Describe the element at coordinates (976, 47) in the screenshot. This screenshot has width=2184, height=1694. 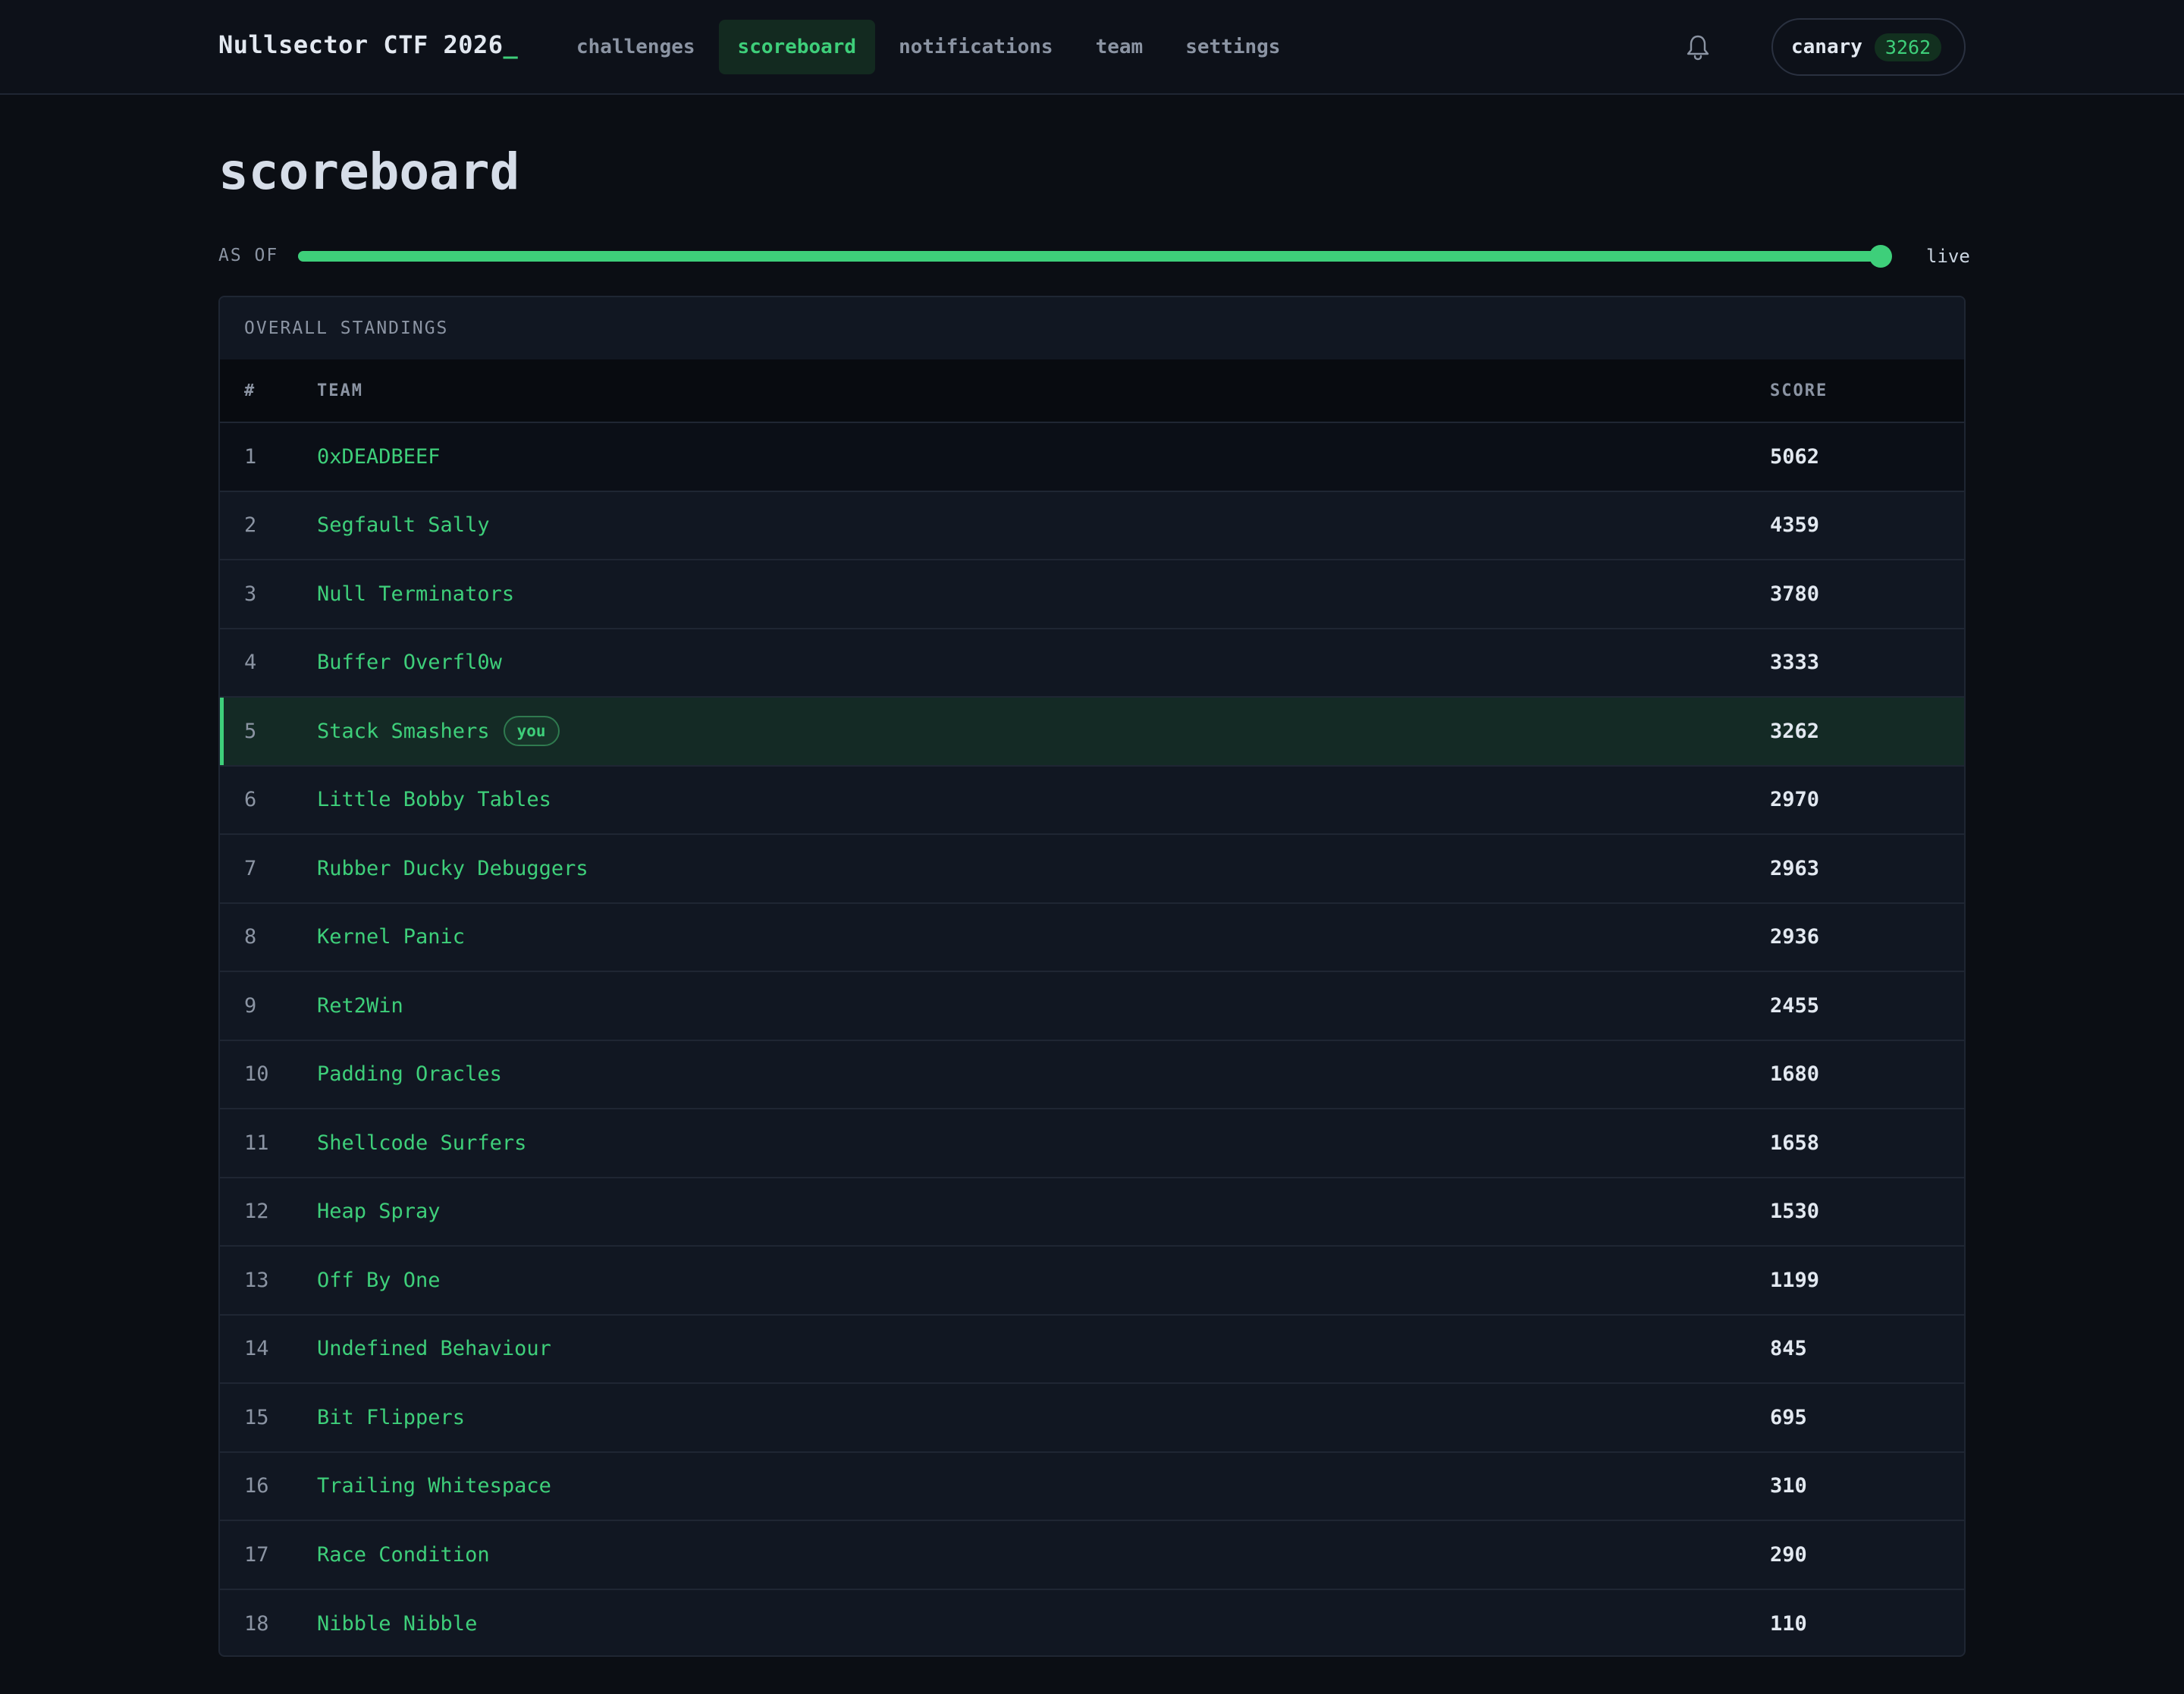
I see `nav-tab-notifications: notifications` at that location.